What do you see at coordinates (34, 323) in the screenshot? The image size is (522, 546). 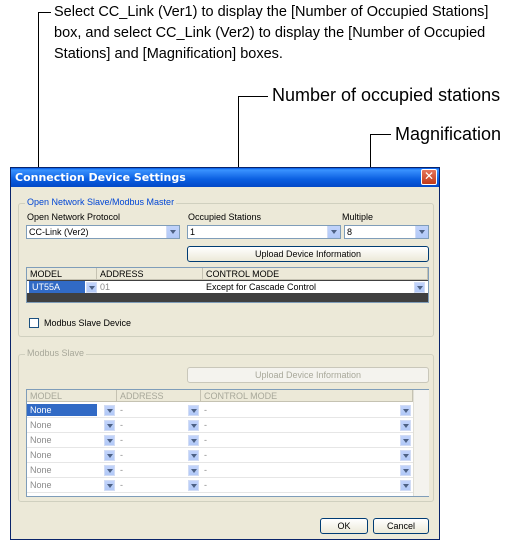 I see `modbus-slave-checkbox` at bounding box center [34, 323].